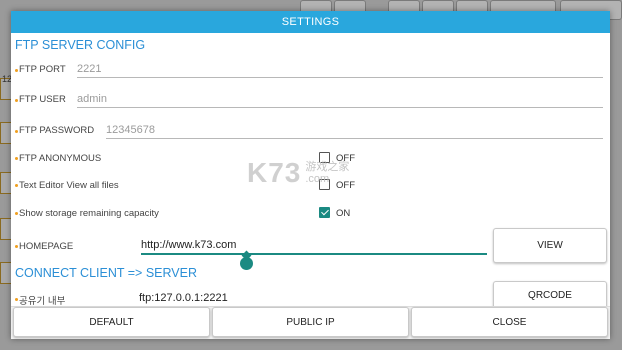 The height and width of the screenshot is (350, 622). Describe the element at coordinates (340, 70) in the screenshot. I see `ftp-port-input: 2221` at that location.